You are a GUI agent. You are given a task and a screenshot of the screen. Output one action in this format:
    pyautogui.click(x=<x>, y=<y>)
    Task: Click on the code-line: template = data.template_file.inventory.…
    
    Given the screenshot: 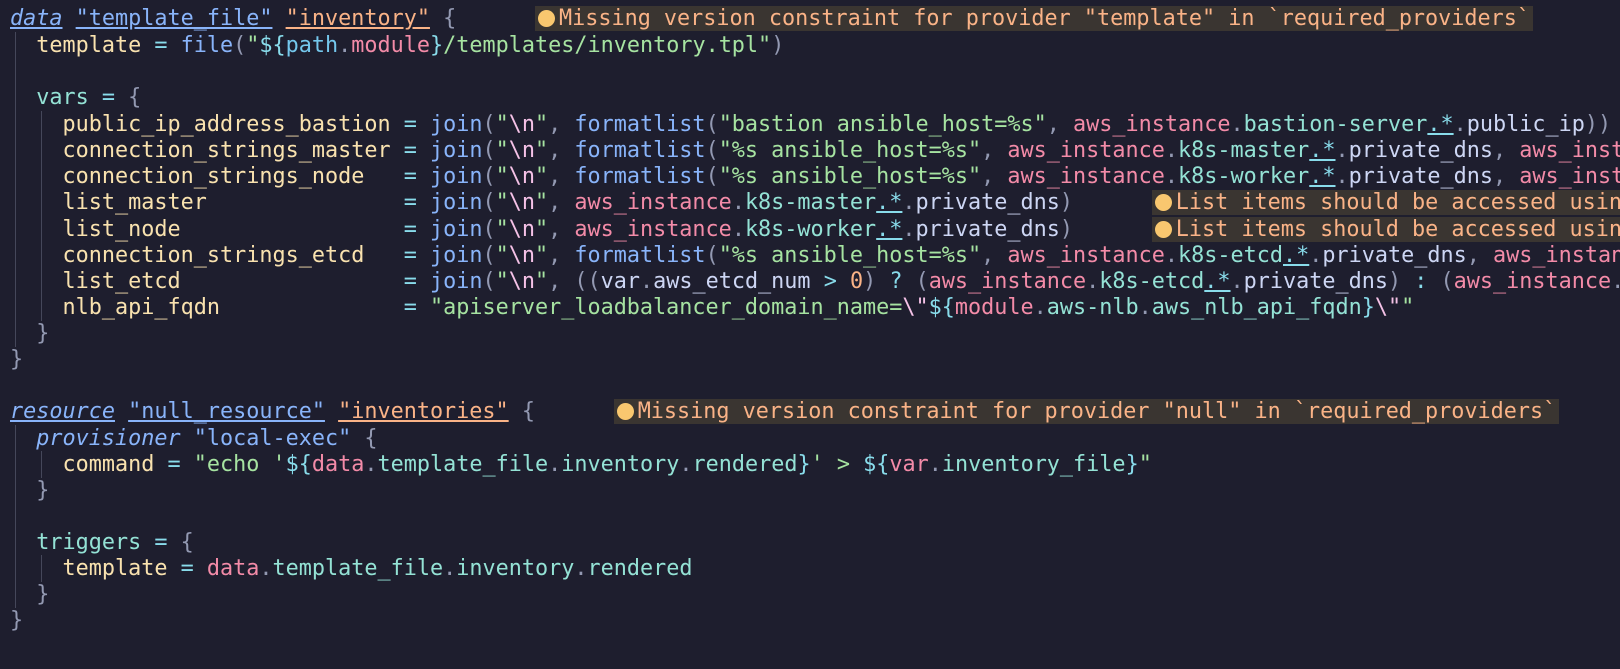 What is the action you would take?
    pyautogui.click(x=346, y=568)
    